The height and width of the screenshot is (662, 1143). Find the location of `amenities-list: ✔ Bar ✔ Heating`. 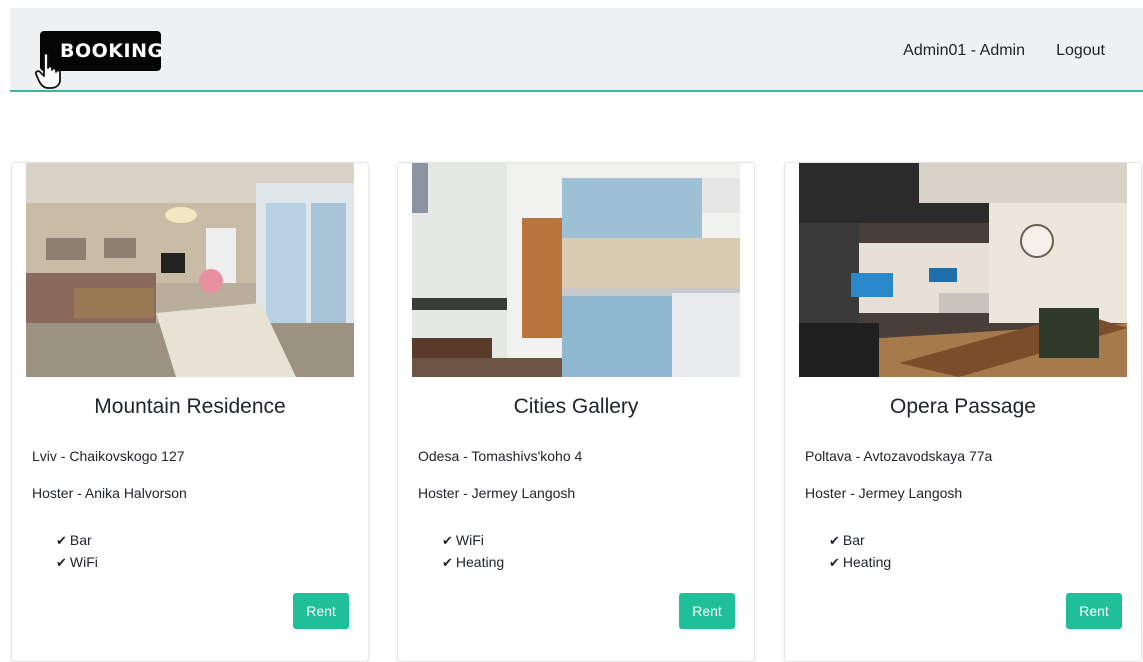

amenities-list: ✔ Bar ✔ Heating is located at coordinates (860, 551).